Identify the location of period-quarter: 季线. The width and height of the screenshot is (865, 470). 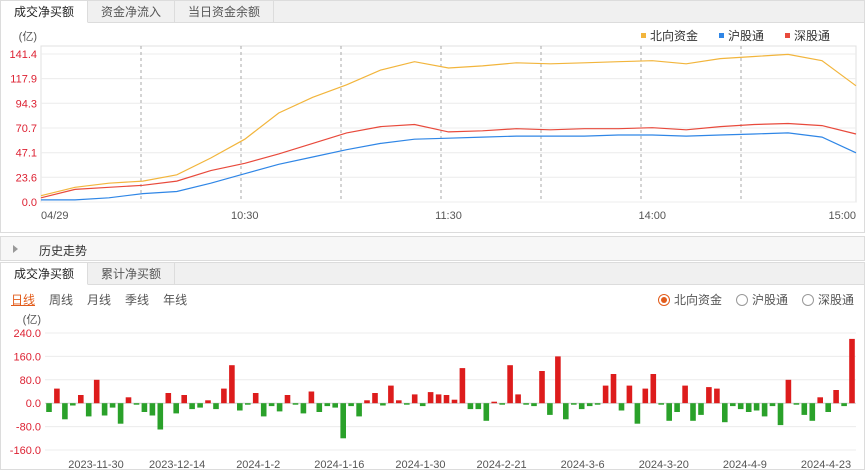
(137, 299).